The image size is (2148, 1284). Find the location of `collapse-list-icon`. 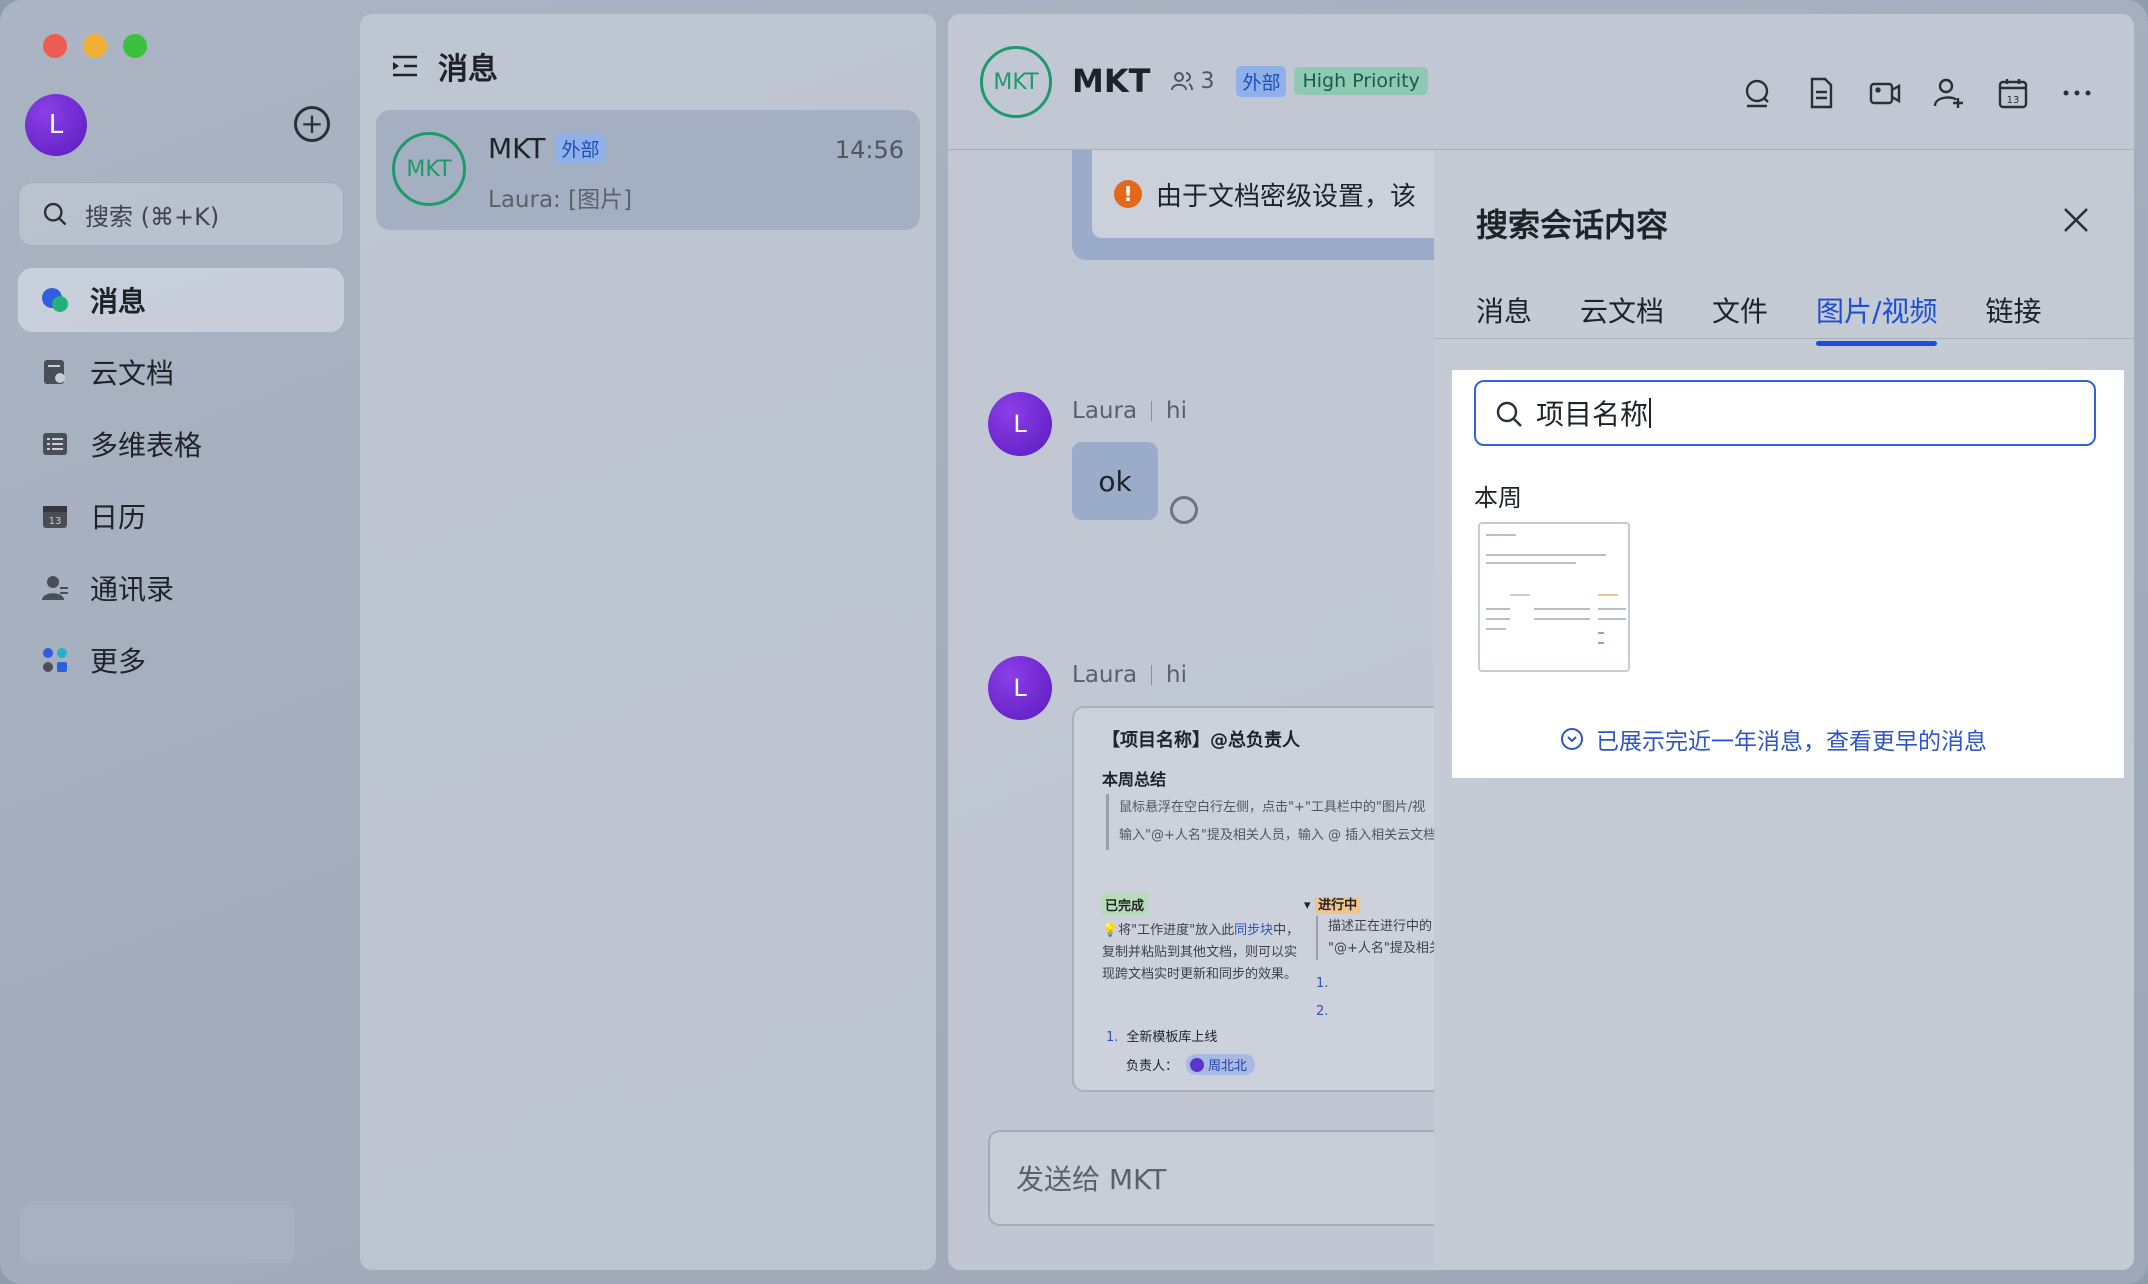

collapse-list-icon is located at coordinates (405, 66).